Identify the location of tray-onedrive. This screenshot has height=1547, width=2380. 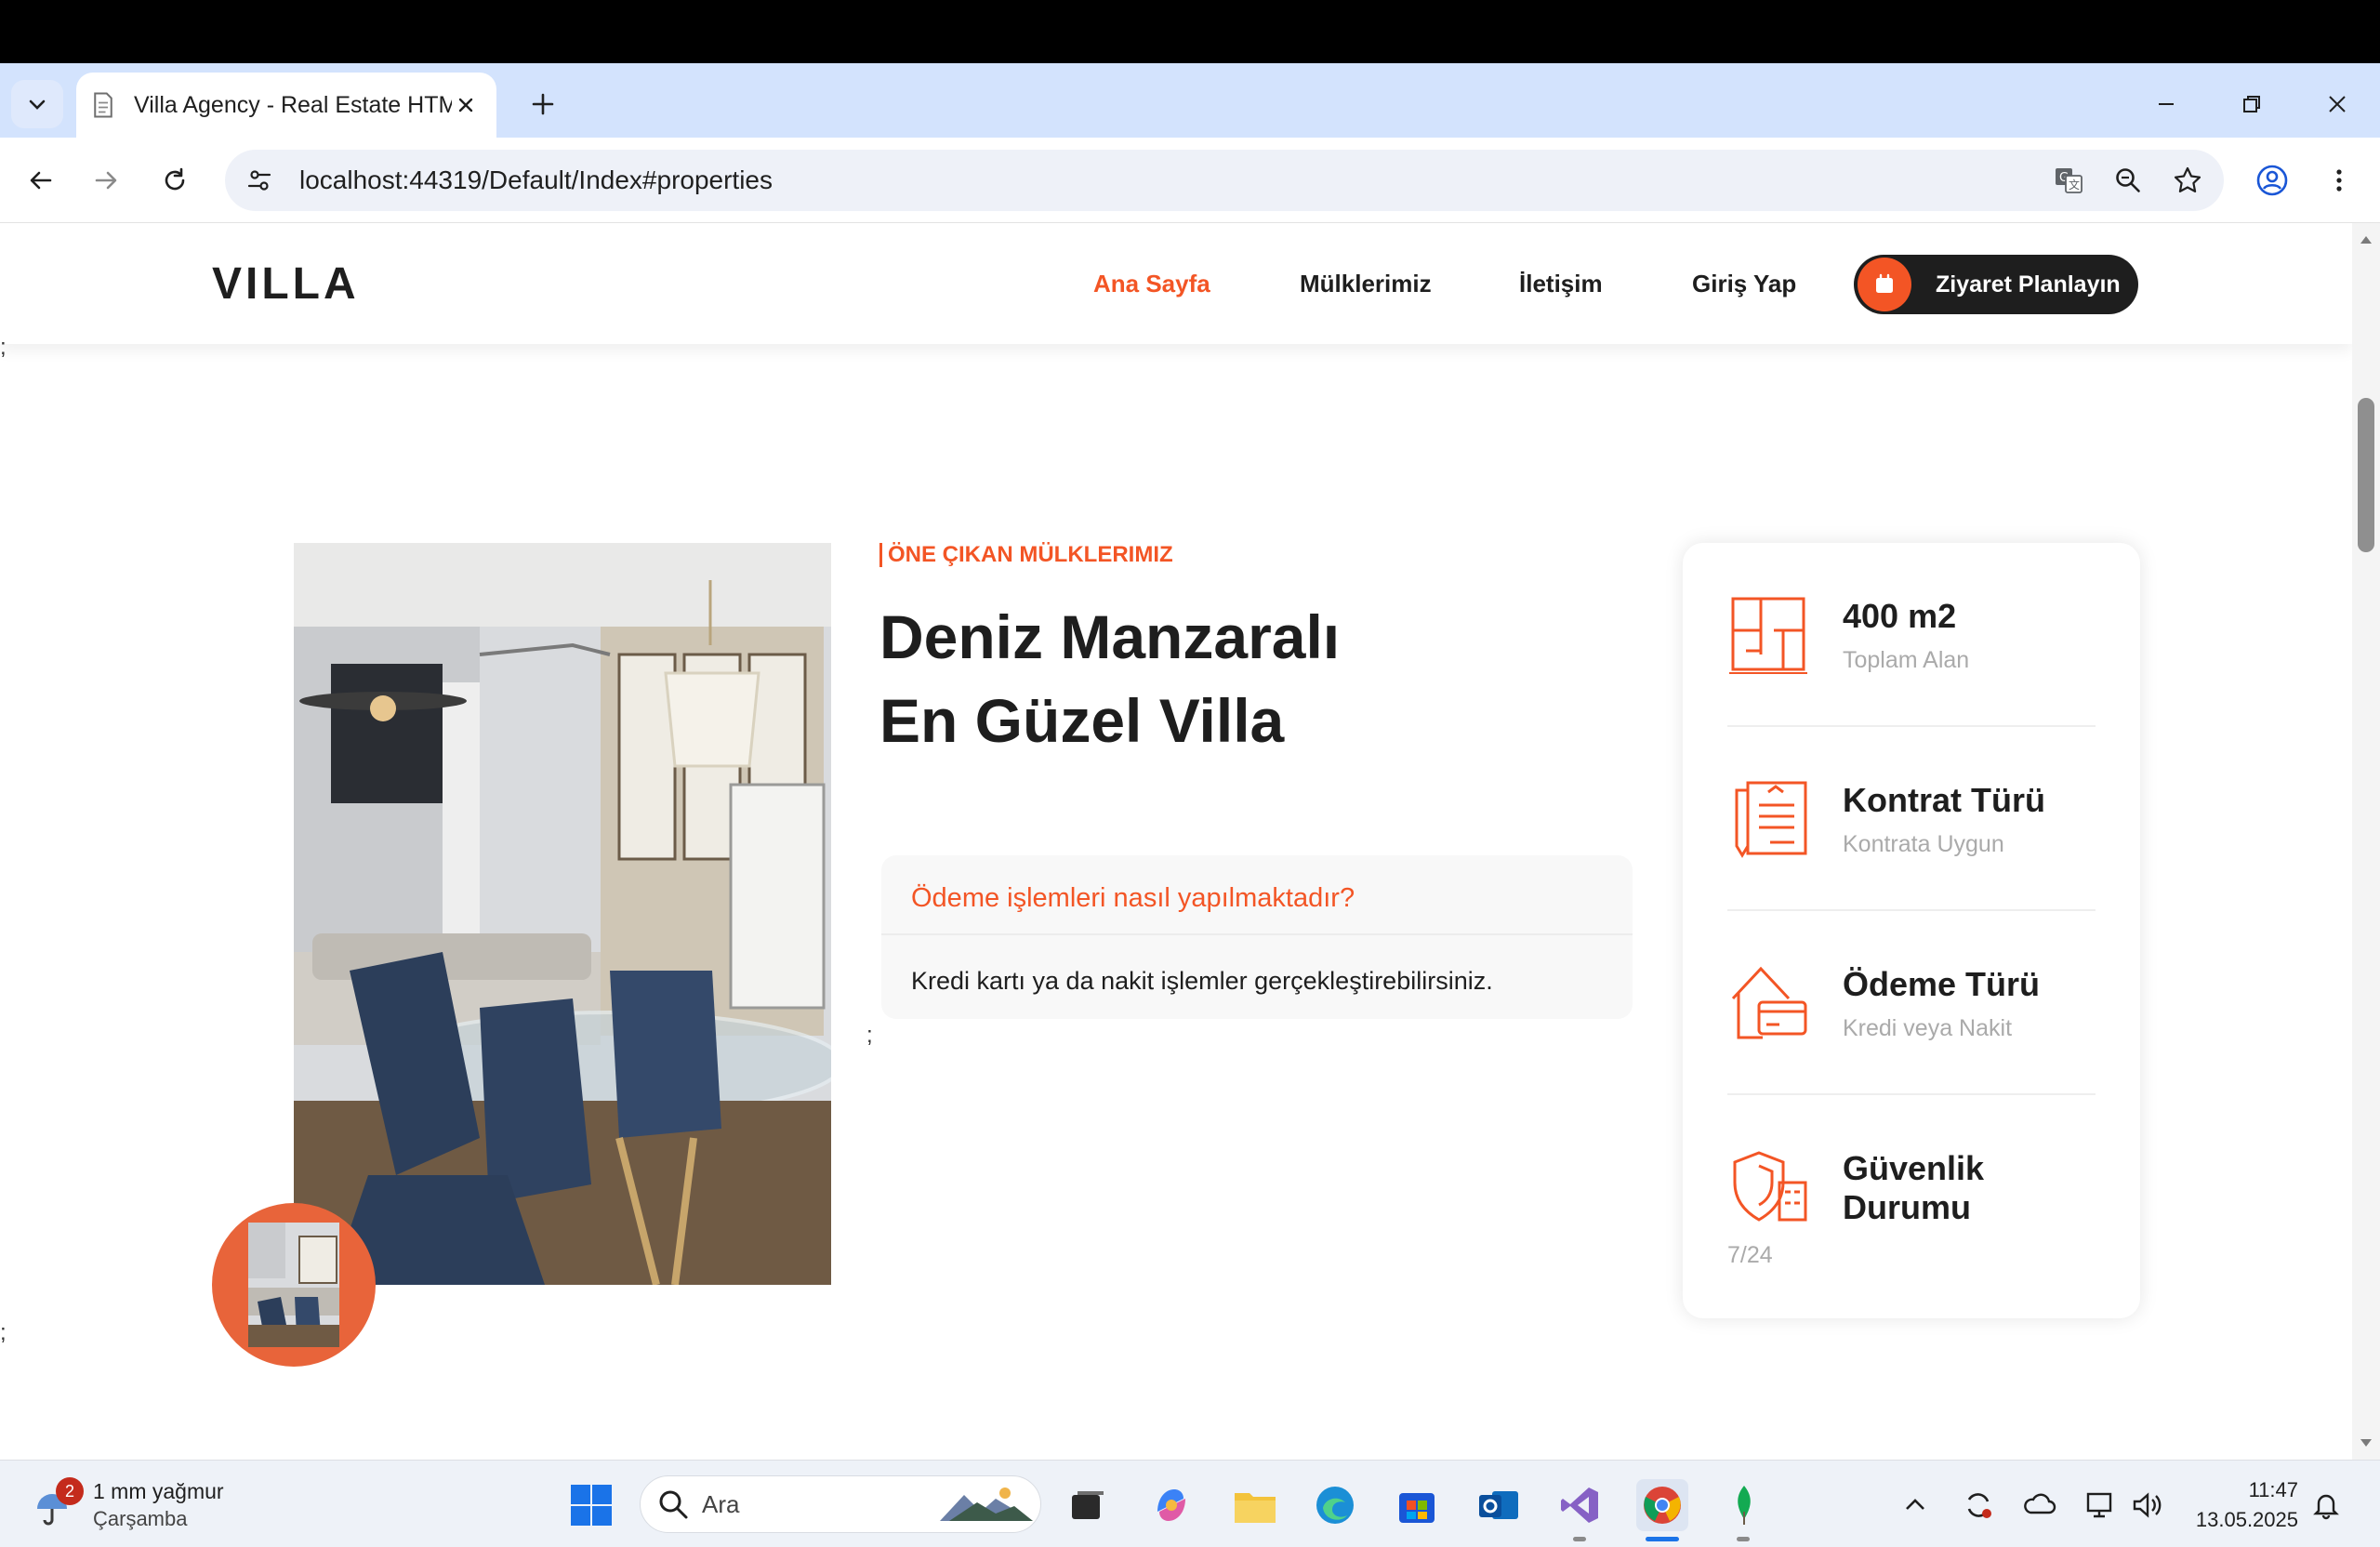
(2039, 1505).